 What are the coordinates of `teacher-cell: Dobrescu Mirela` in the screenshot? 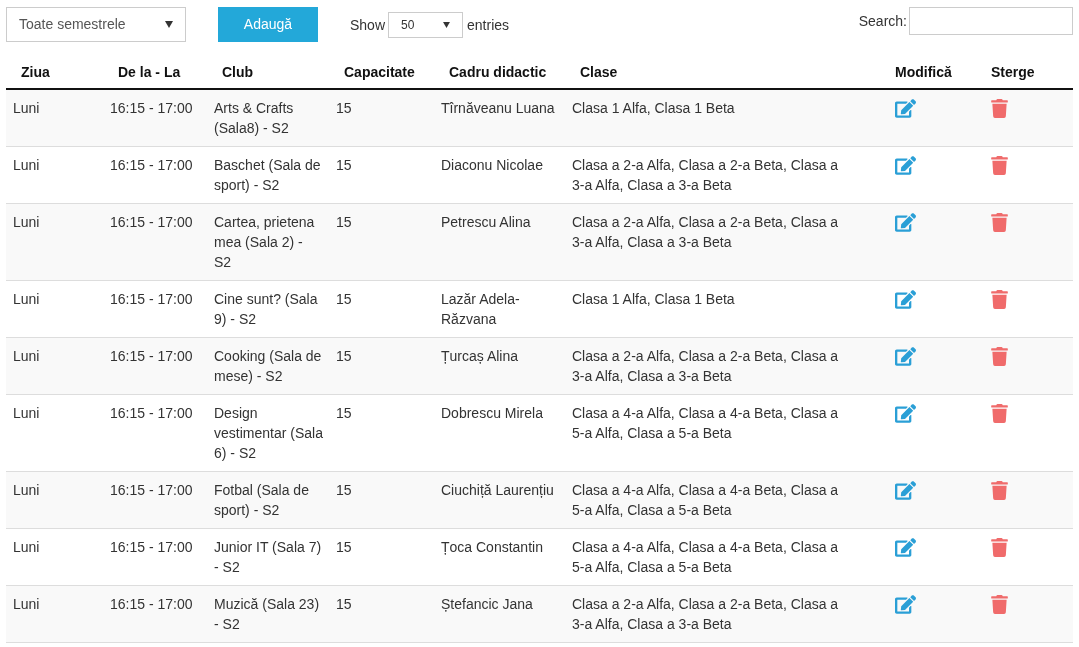 It's located at (492, 413).